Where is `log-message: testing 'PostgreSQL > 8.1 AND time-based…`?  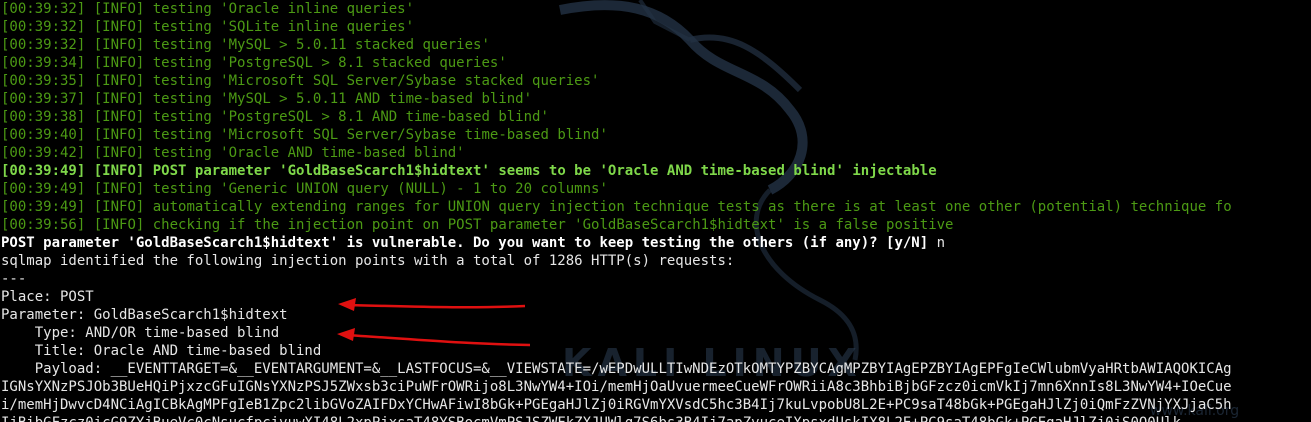
log-message: testing 'PostgreSQL > 8.1 AND time-based… is located at coordinates (350, 117).